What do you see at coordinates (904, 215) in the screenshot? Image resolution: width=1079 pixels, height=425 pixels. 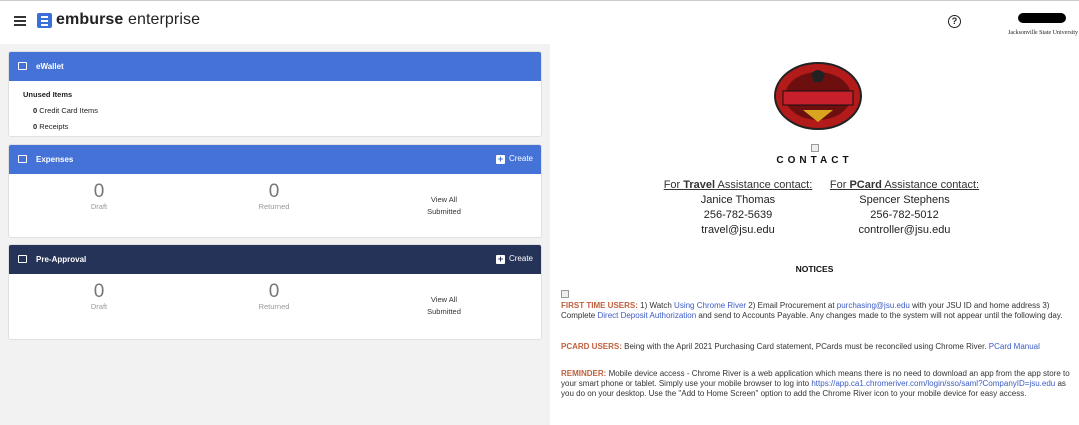 I see `pcard-contact-phone: 256-782-5012` at bounding box center [904, 215].